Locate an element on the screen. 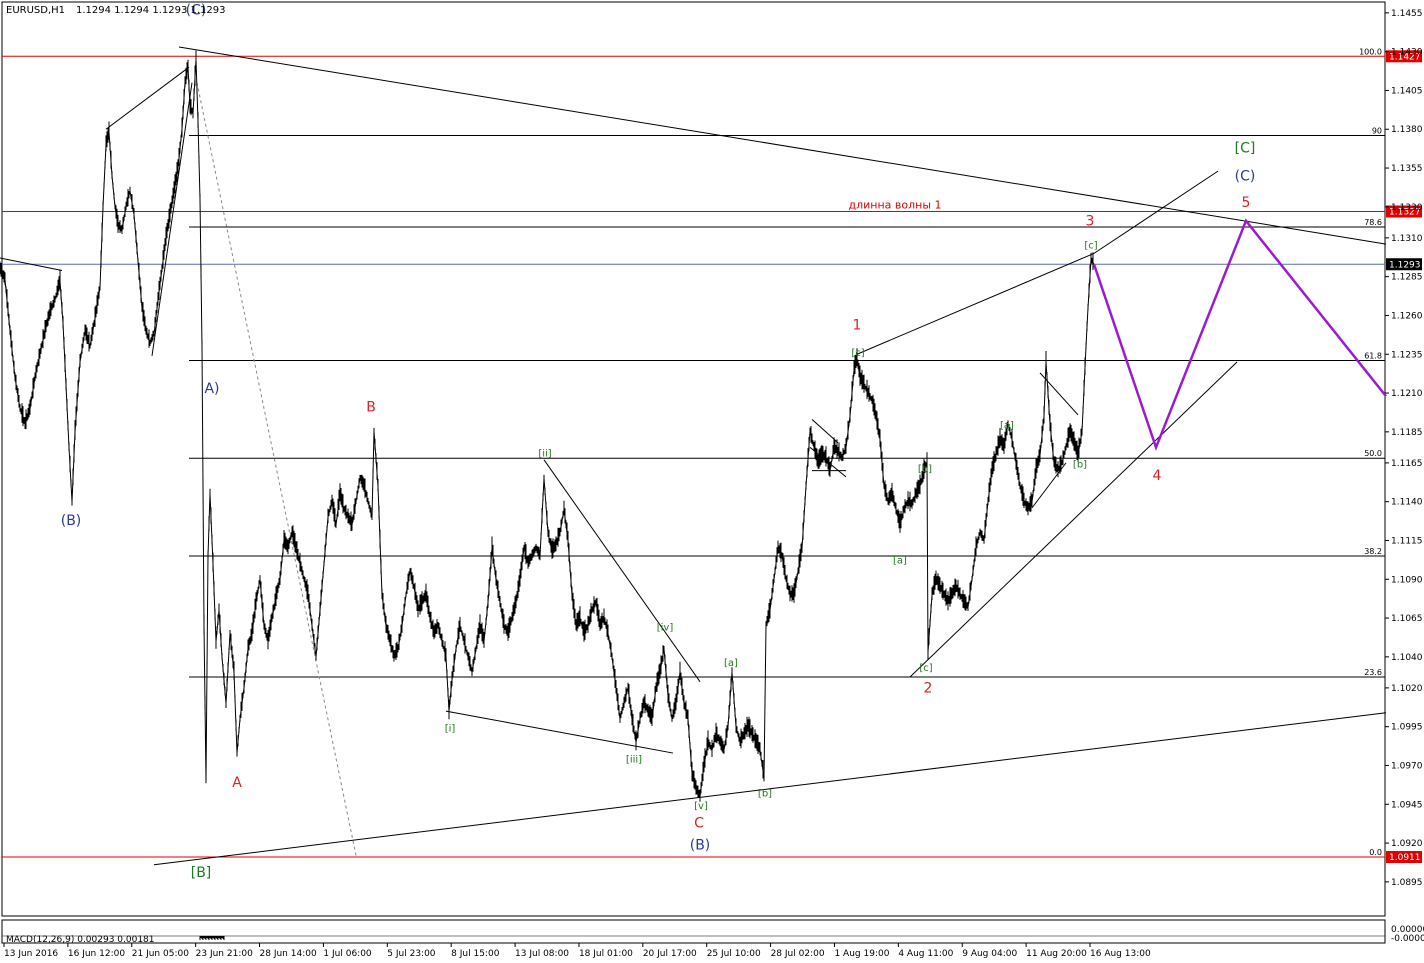 This screenshot has height=963, width=1424. x-tick-label: 9 Aug 04:00 is located at coordinates (989, 954).